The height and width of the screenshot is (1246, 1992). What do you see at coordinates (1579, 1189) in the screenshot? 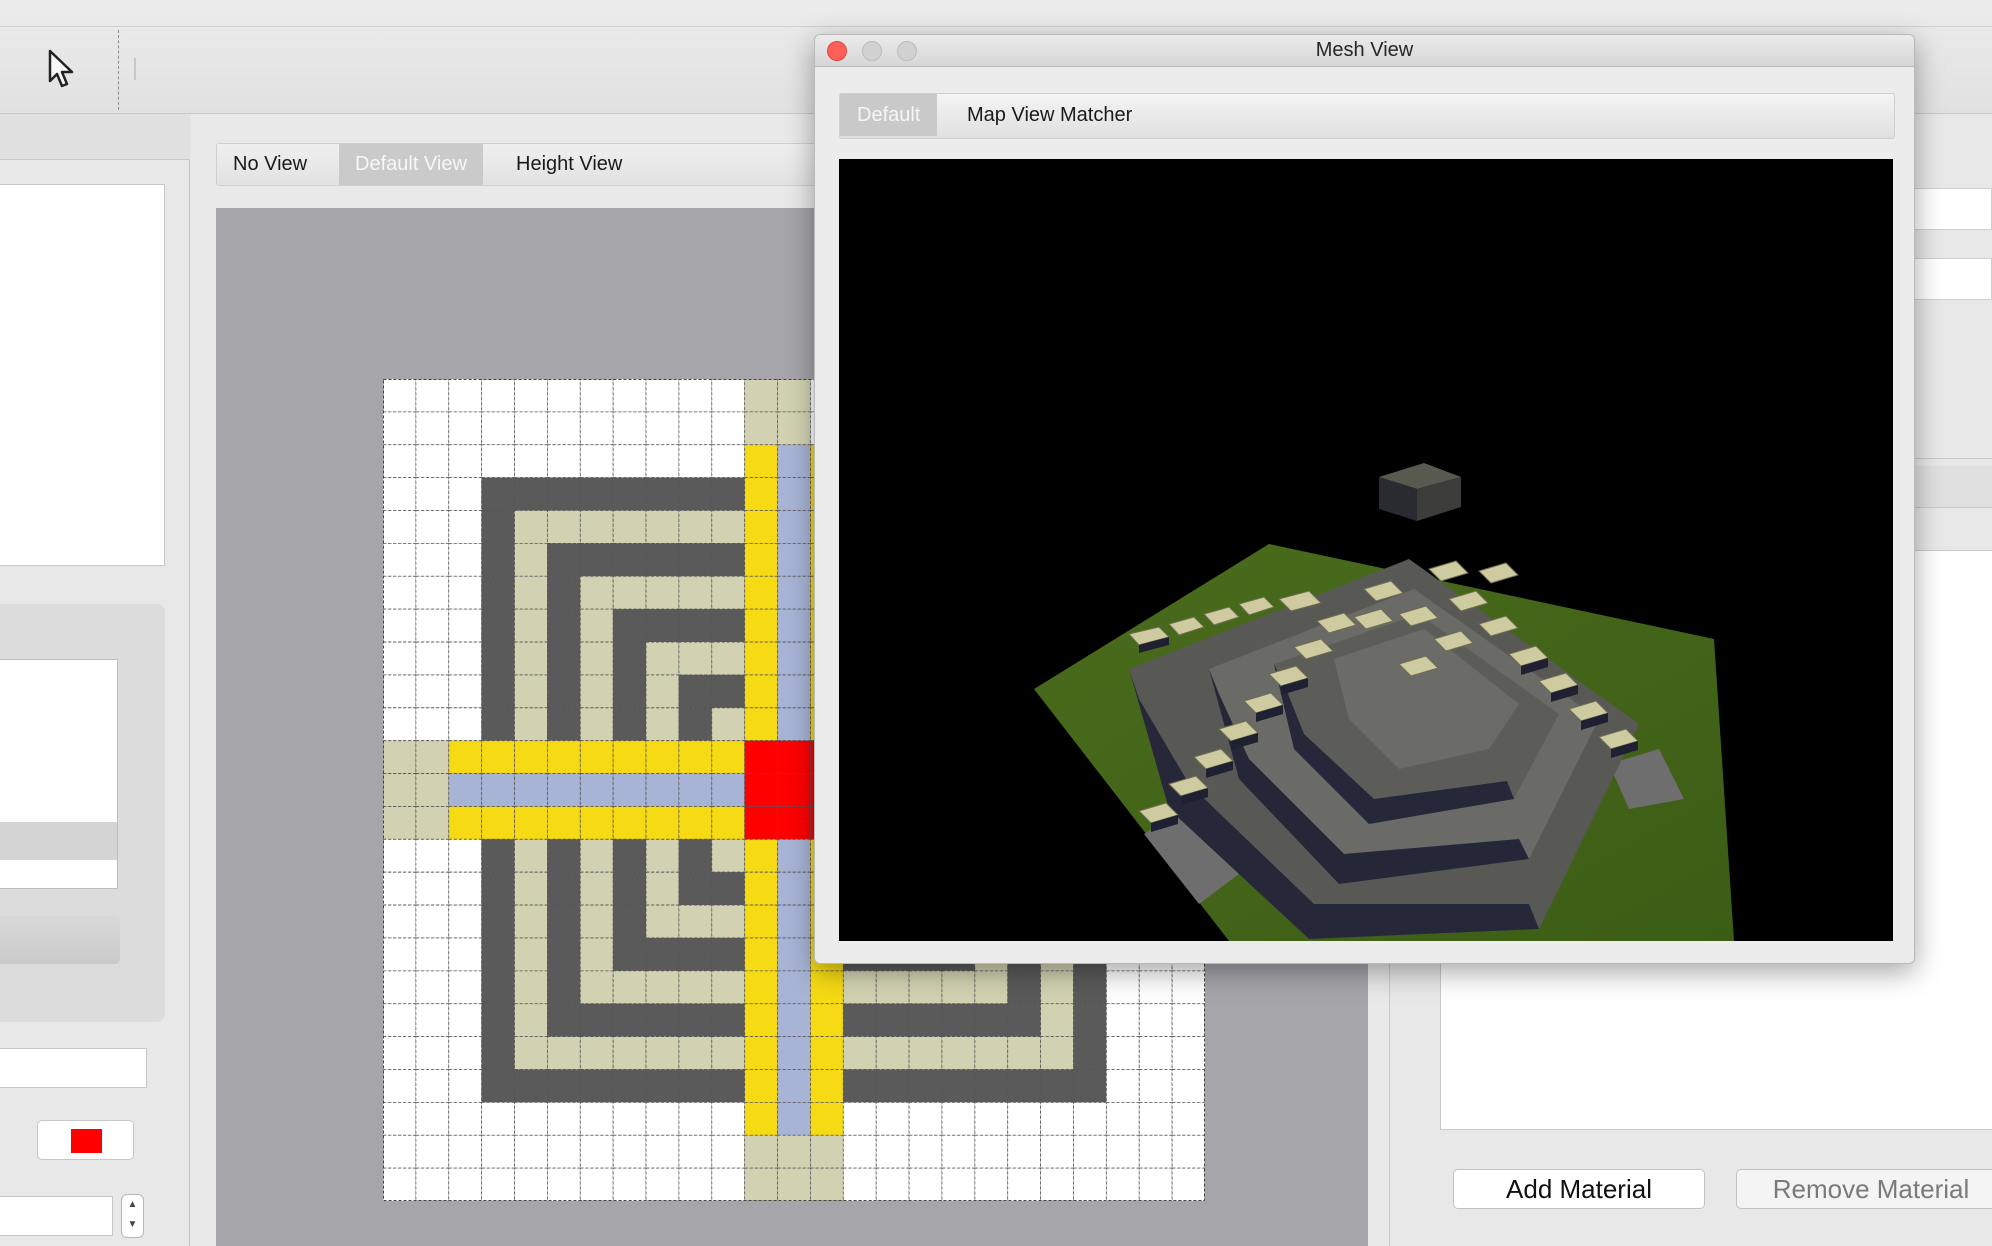
I see `add-material-button: Add Material` at bounding box center [1579, 1189].